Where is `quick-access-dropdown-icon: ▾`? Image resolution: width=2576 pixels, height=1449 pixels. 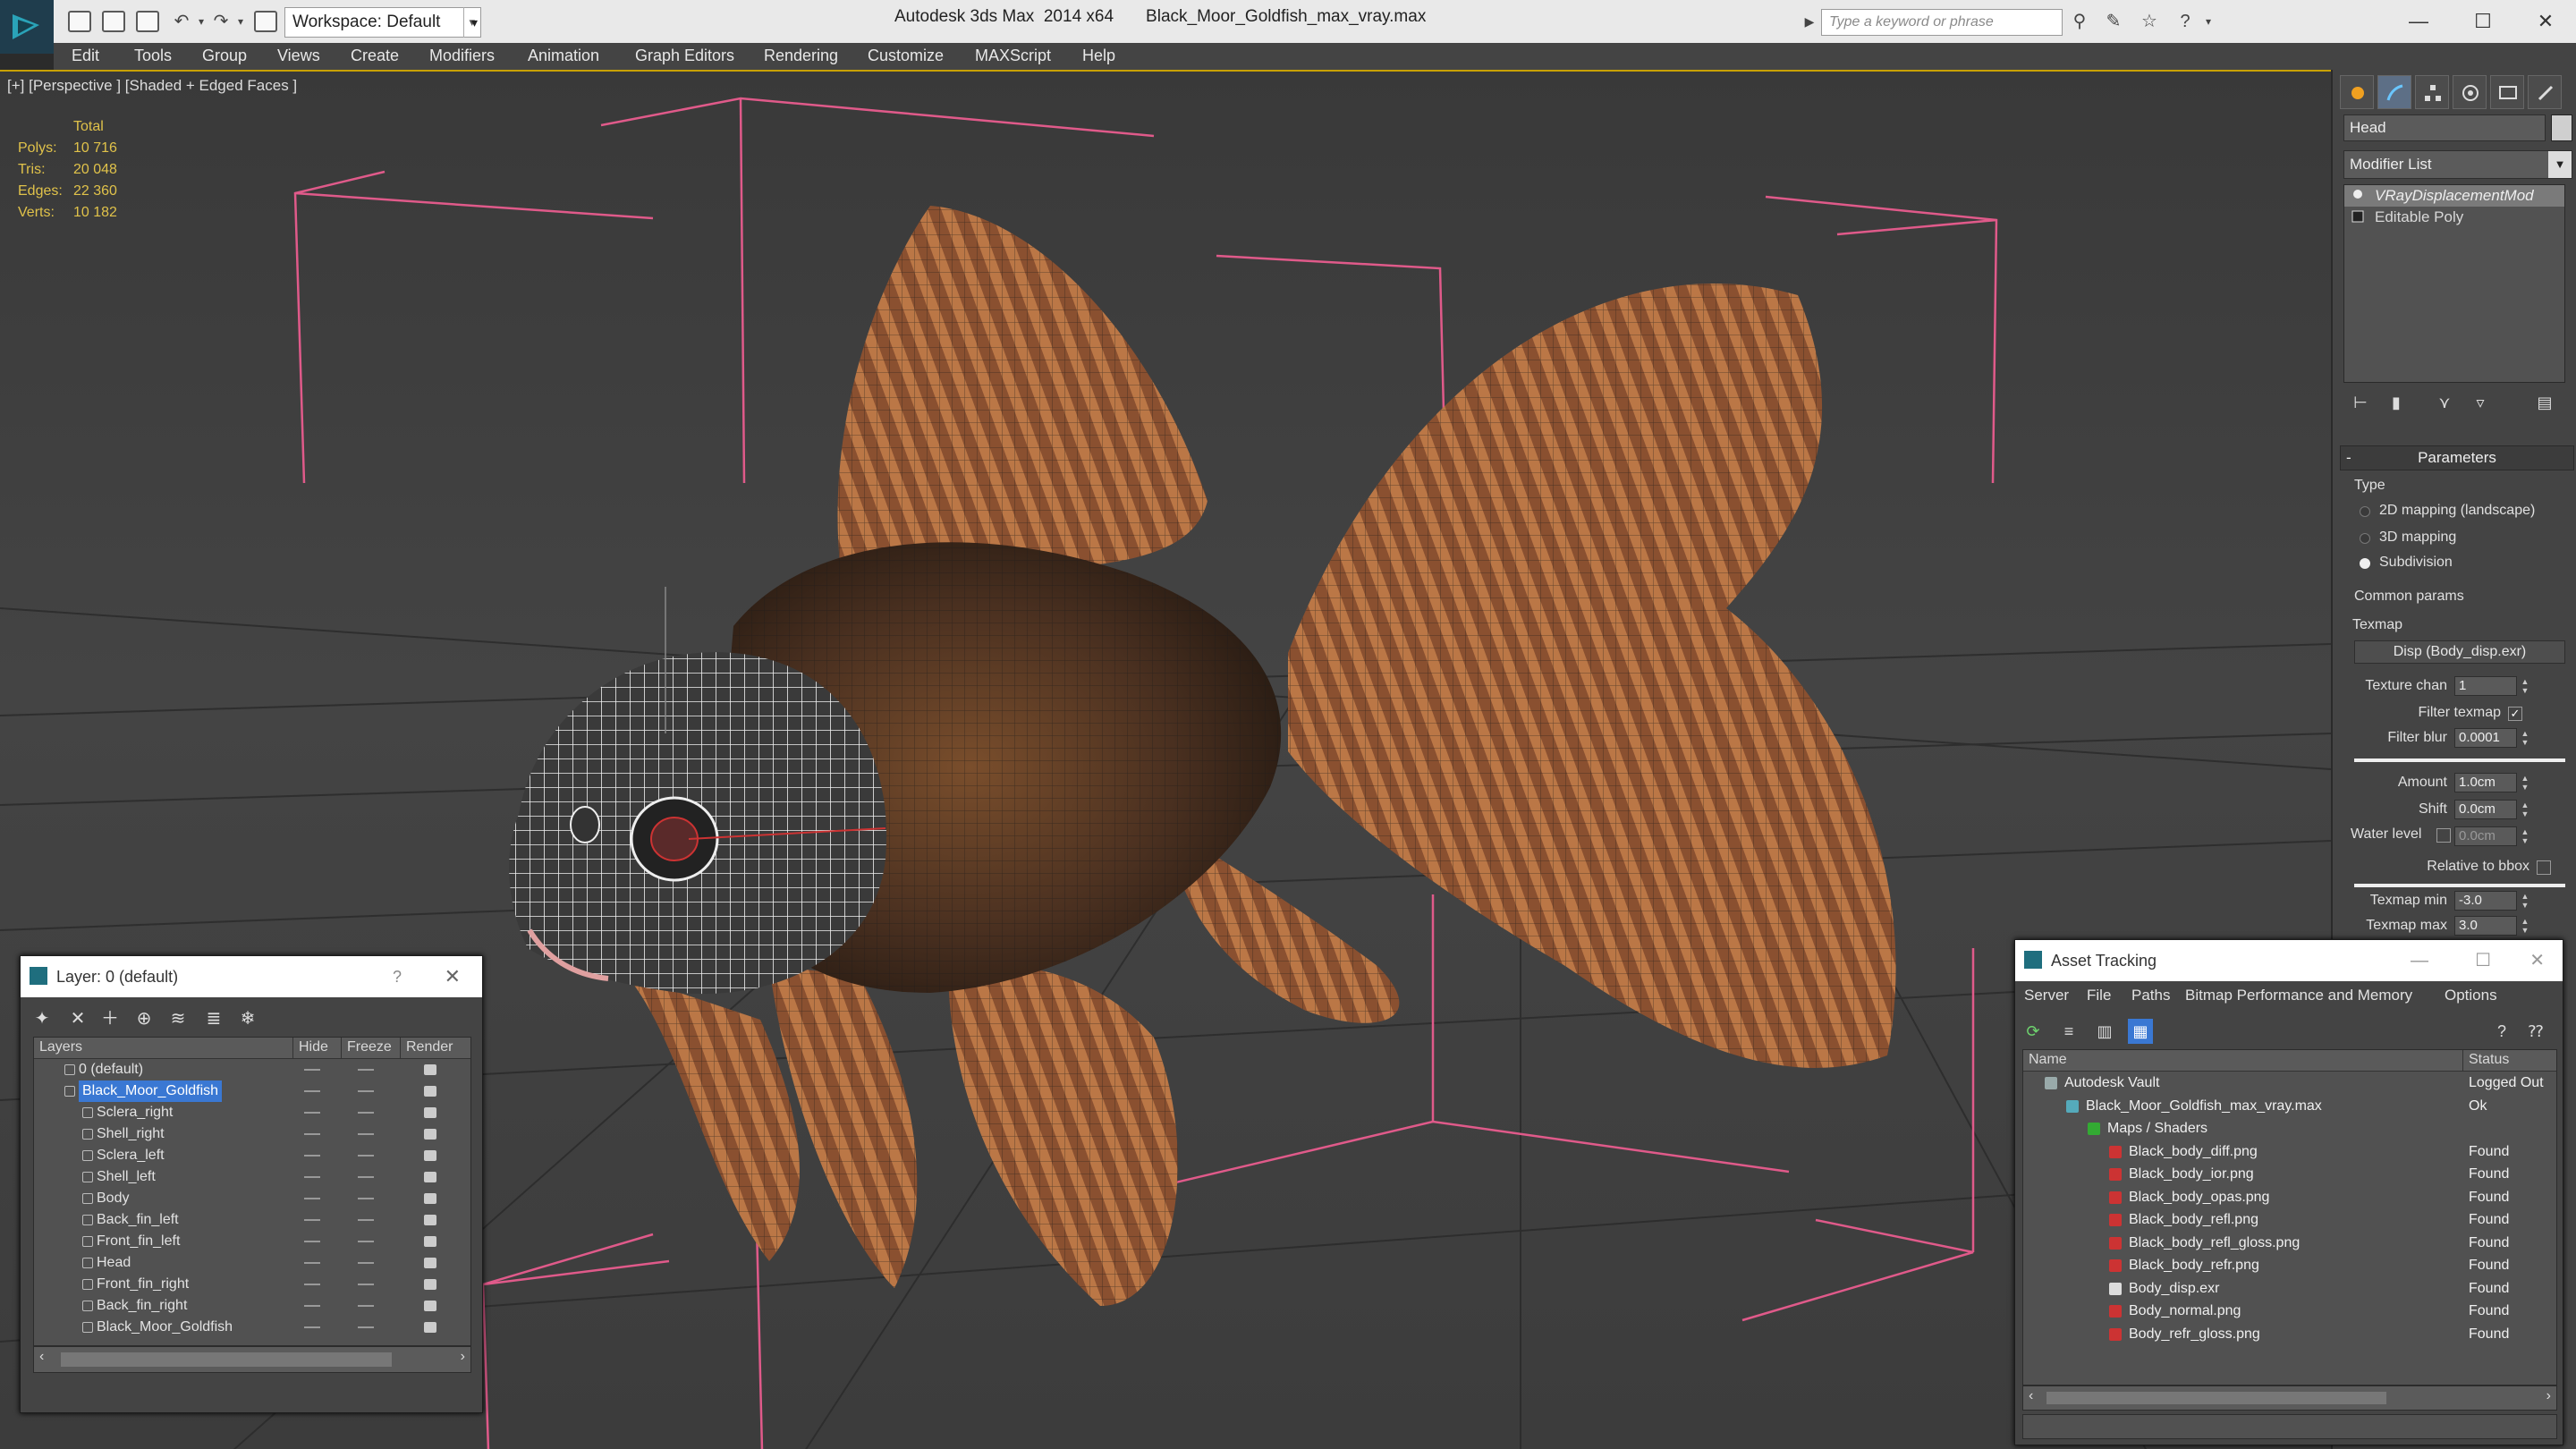 quick-access-dropdown-icon: ▾ is located at coordinates (474, 22).